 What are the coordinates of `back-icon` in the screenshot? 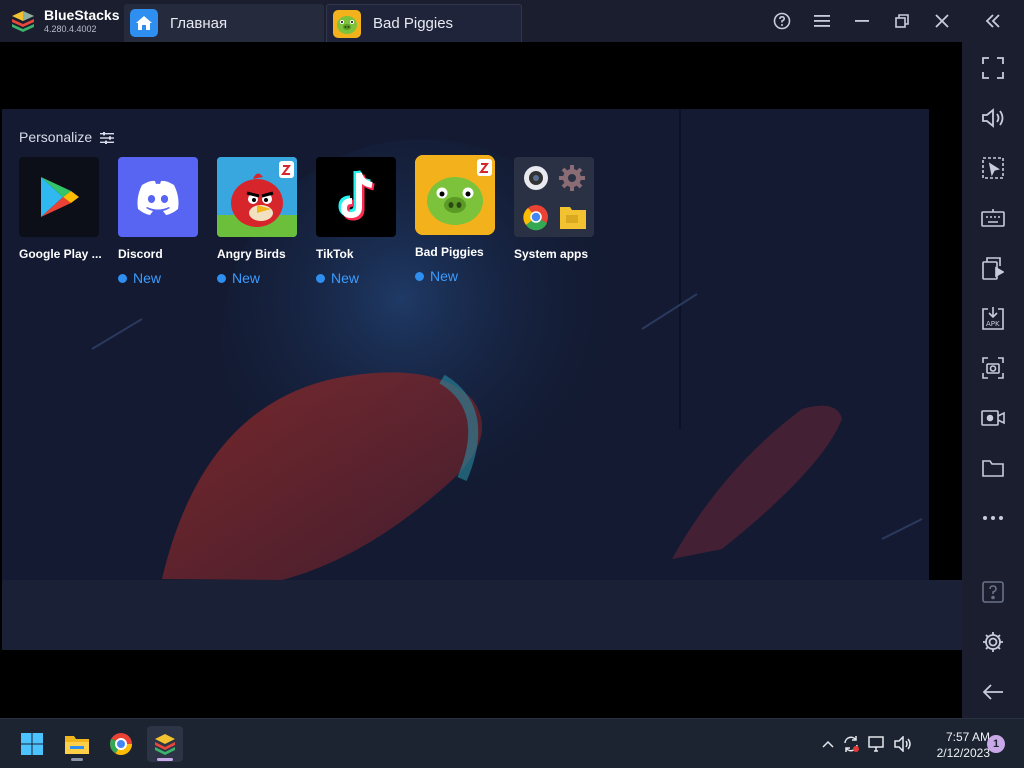 It's located at (993, 692).